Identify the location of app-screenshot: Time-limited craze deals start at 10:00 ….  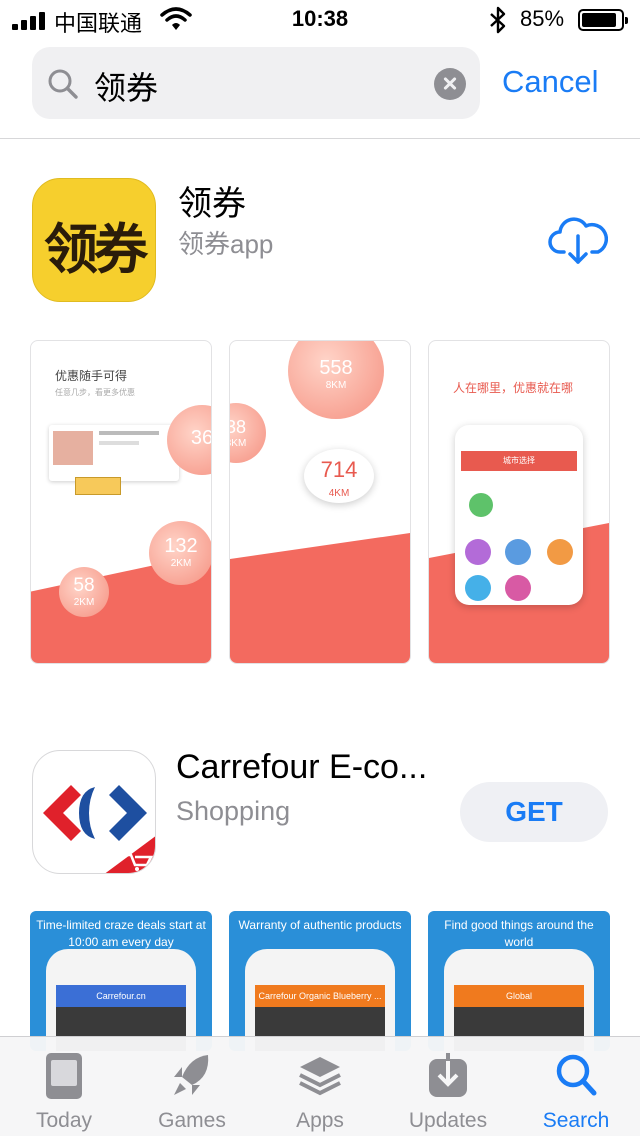
(121, 981).